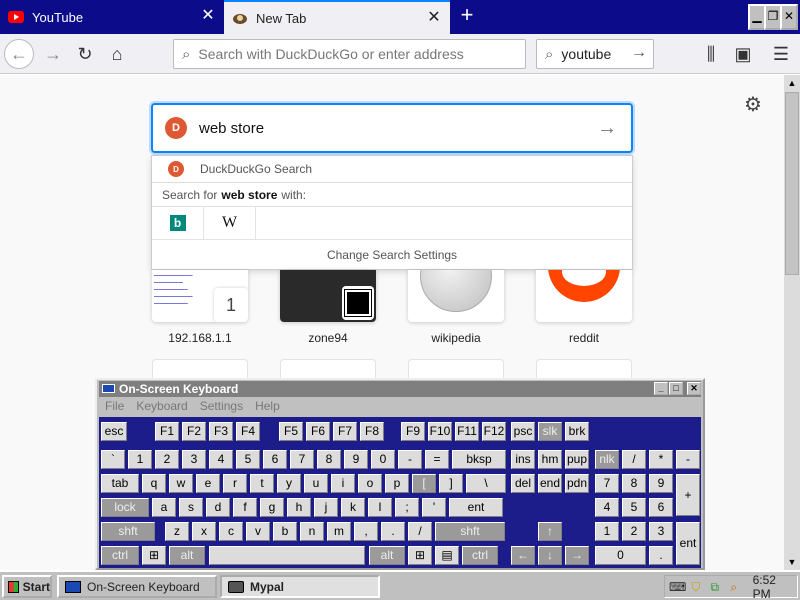 This screenshot has width=800, height=600. What do you see at coordinates (550, 531) in the screenshot?
I see `osk-key: ↑` at bounding box center [550, 531].